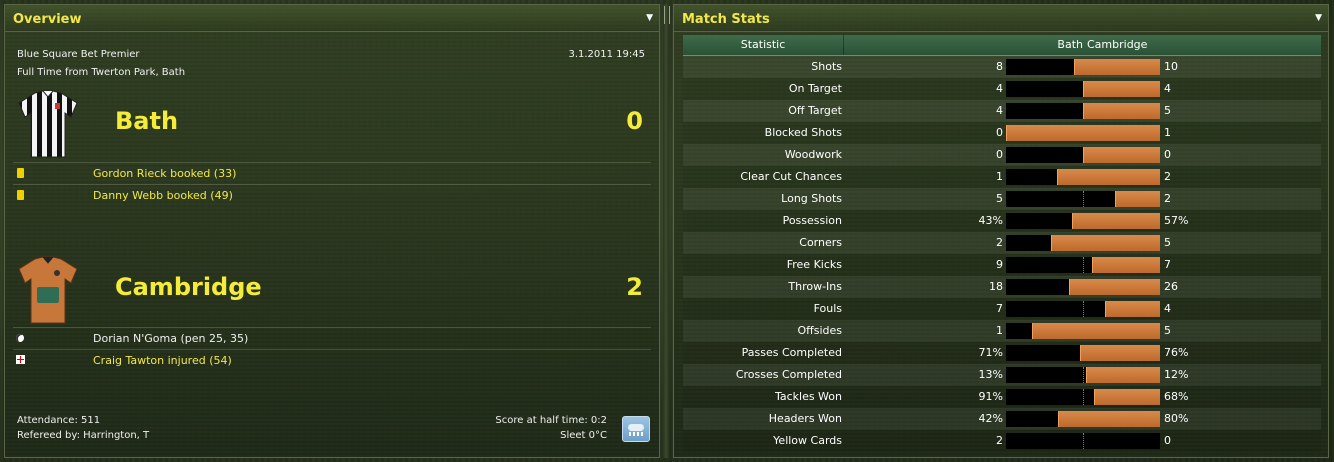 The height and width of the screenshot is (462, 1334). What do you see at coordinates (78, 54) in the screenshot?
I see `competition-name: Blue Square Bet Premier` at bounding box center [78, 54].